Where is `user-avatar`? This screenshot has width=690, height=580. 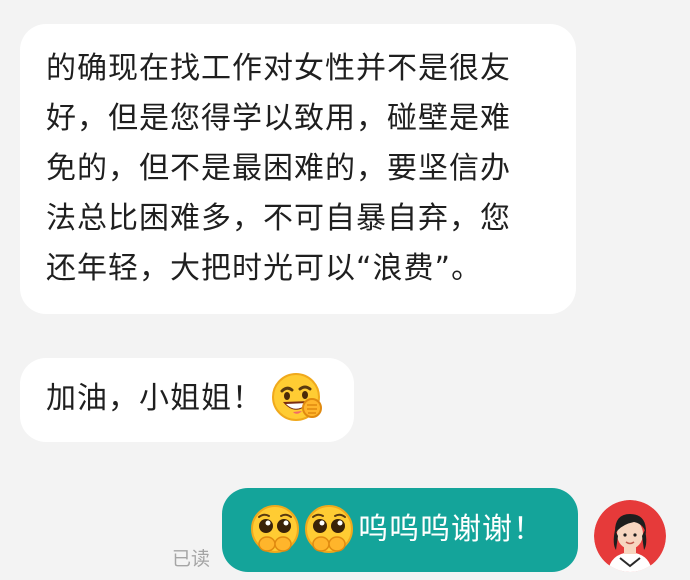 user-avatar is located at coordinates (630, 536).